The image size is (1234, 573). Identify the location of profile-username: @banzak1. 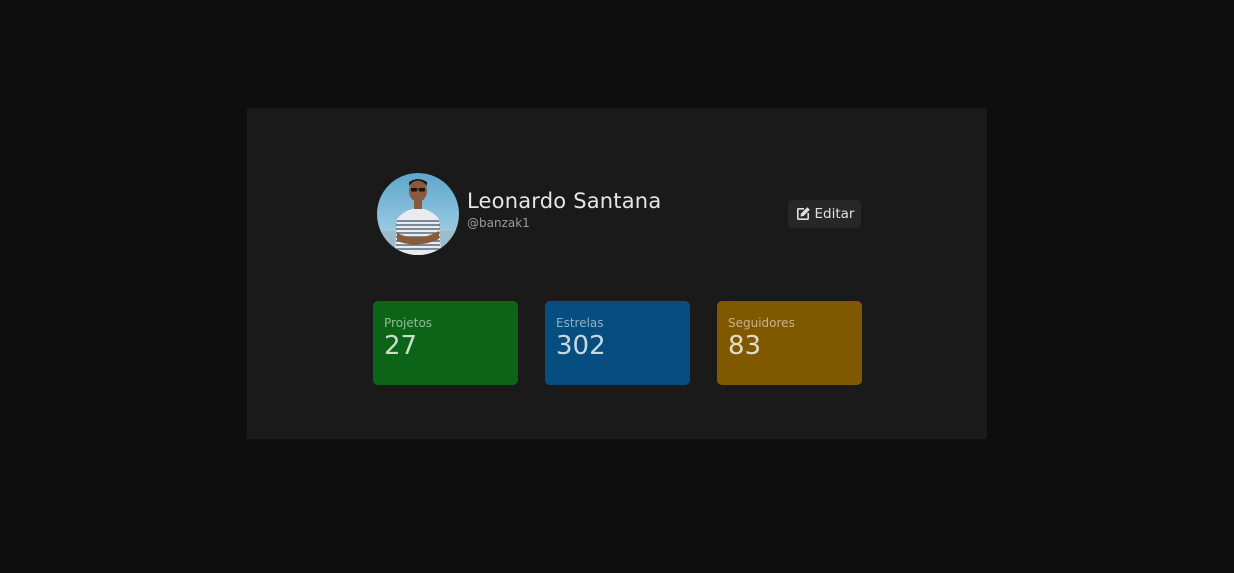
(498, 222).